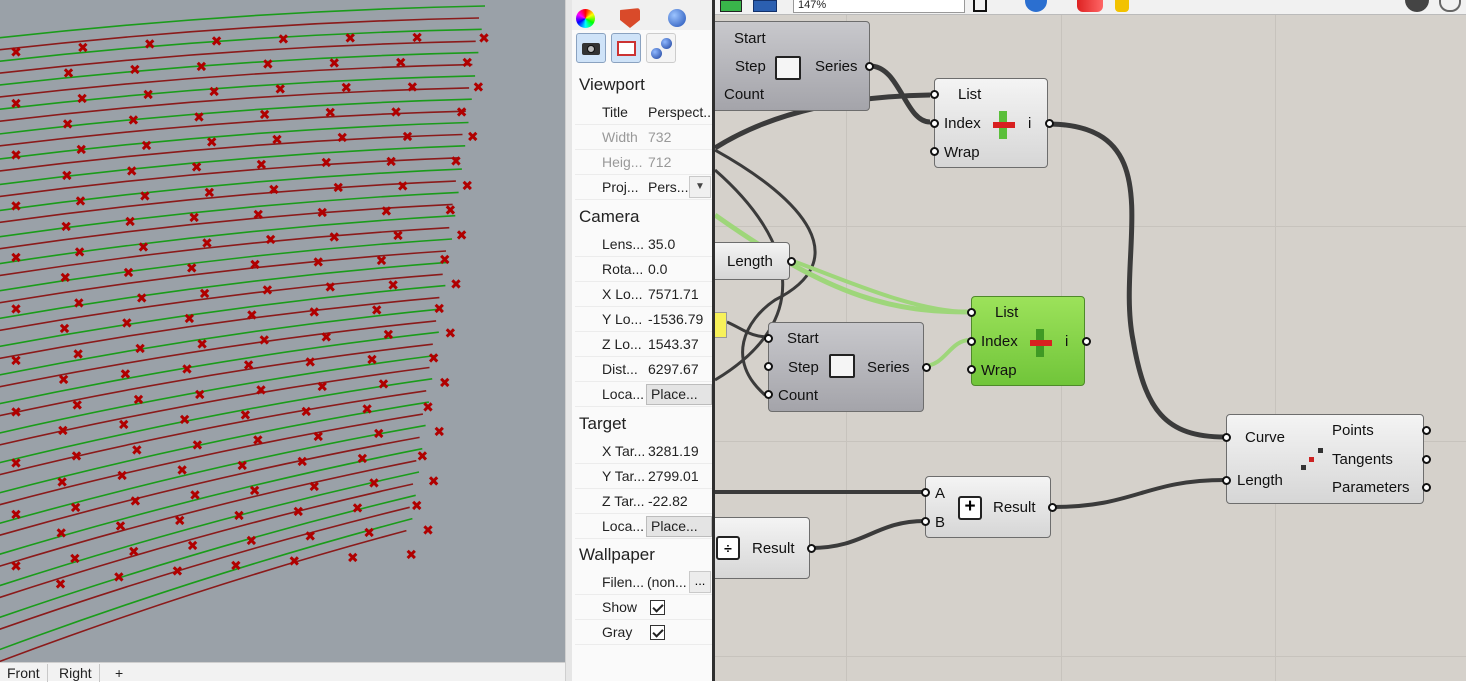  Describe the element at coordinates (568, 340) in the screenshot. I see `panel-splitter` at that location.